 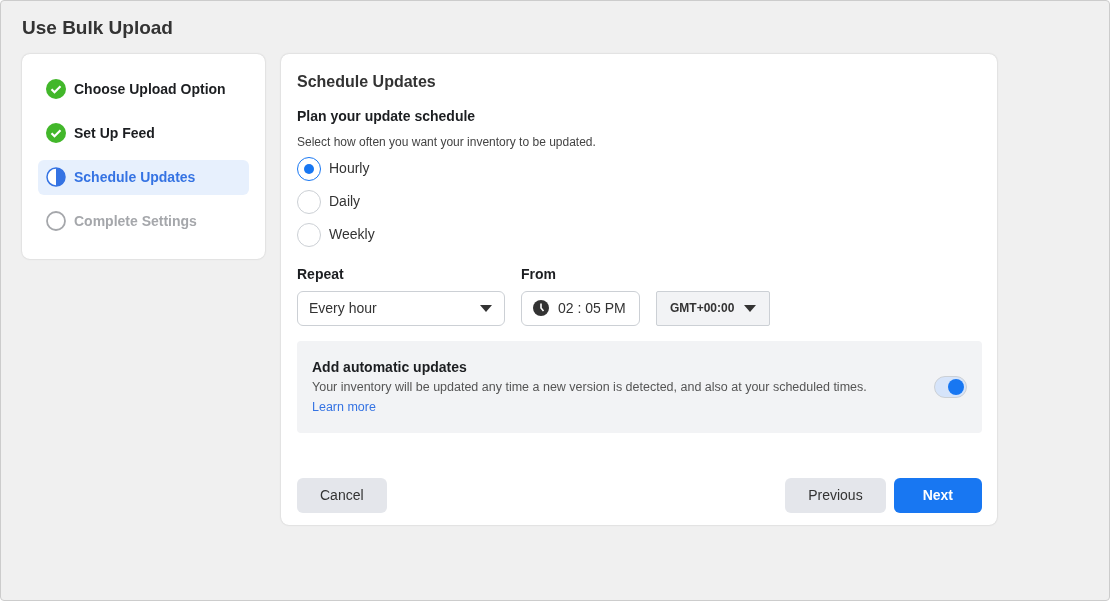 I want to click on learn-more-link: Learn more, so click(x=344, y=407).